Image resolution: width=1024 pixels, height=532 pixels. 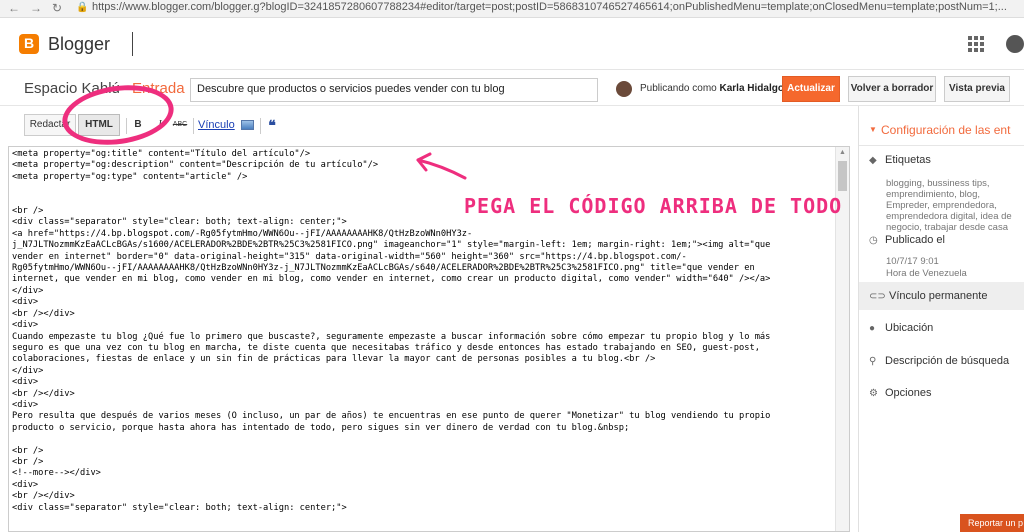 I want to click on settings-header: ▼ Configuración de las ent, so click(x=941, y=129).